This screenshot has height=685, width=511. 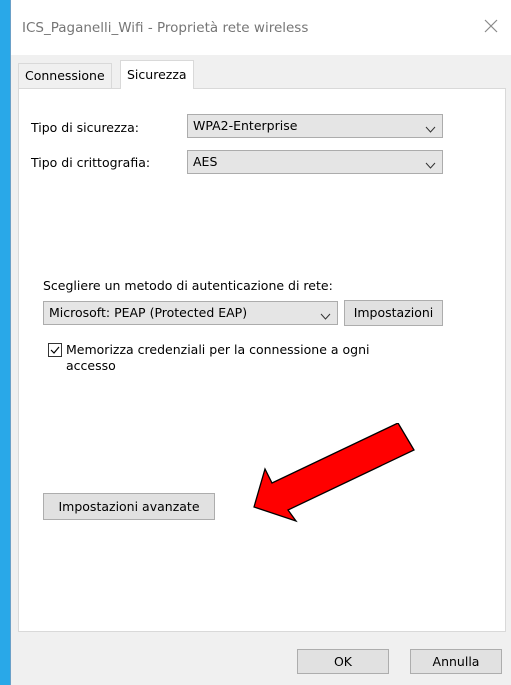 What do you see at coordinates (157, 74) in the screenshot?
I see `tab-sicurezza: Sicurezza` at bounding box center [157, 74].